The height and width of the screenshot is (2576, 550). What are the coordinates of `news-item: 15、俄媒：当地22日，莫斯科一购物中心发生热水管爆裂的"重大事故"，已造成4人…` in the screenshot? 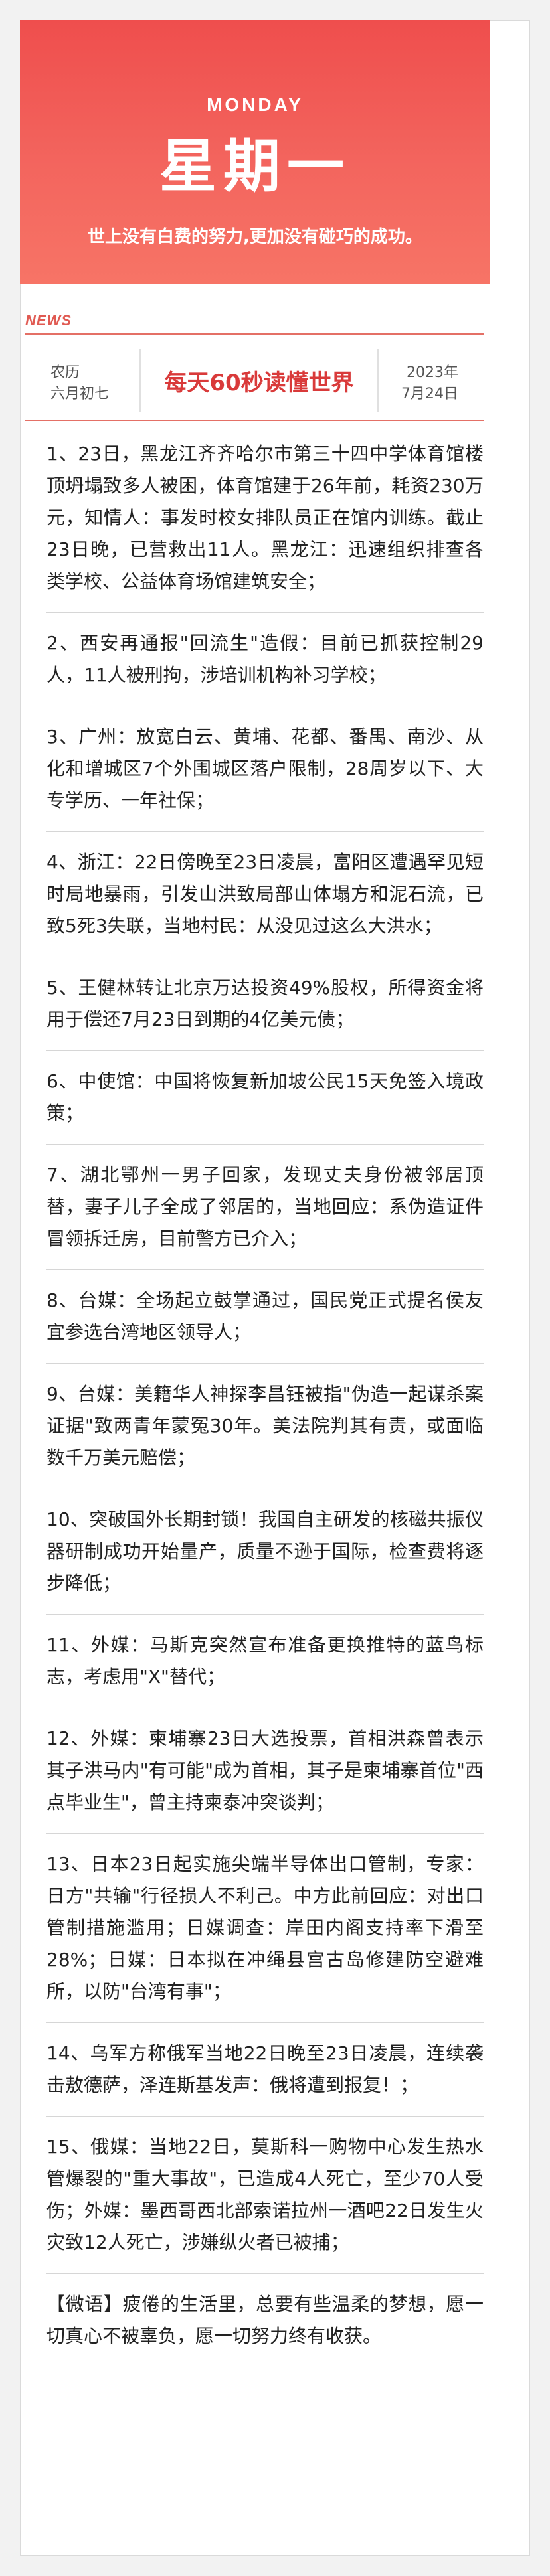 It's located at (265, 2194).